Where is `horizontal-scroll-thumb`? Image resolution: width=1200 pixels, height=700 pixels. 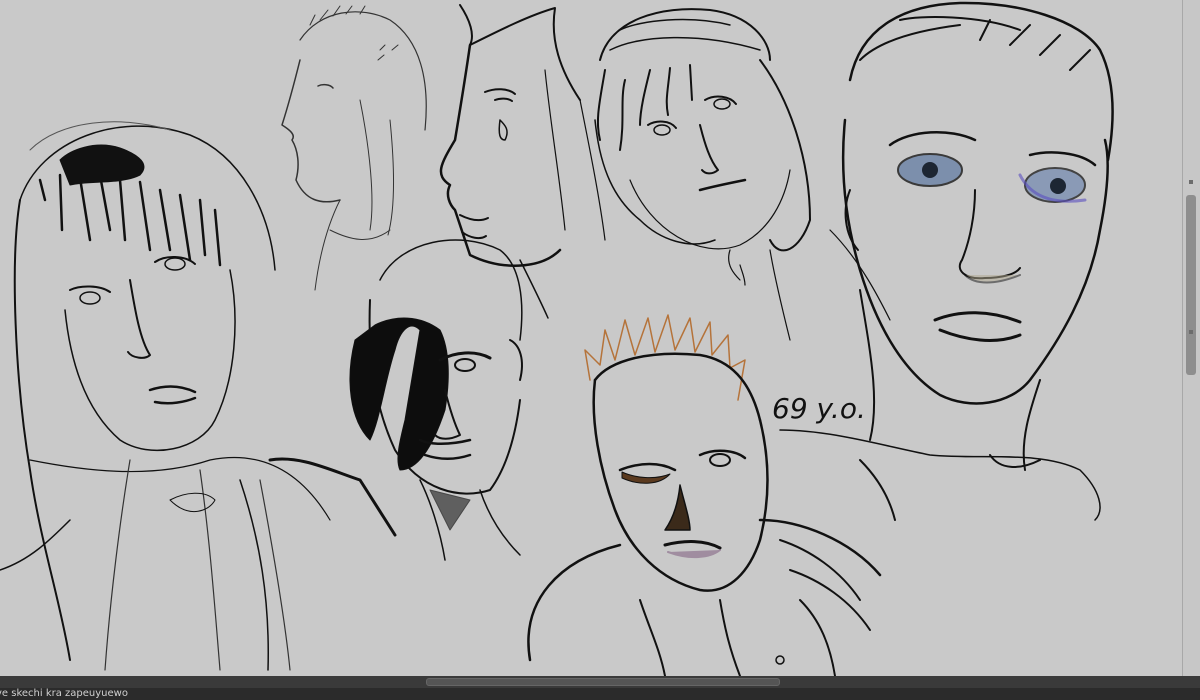 horizontal-scroll-thumb is located at coordinates (603, 682).